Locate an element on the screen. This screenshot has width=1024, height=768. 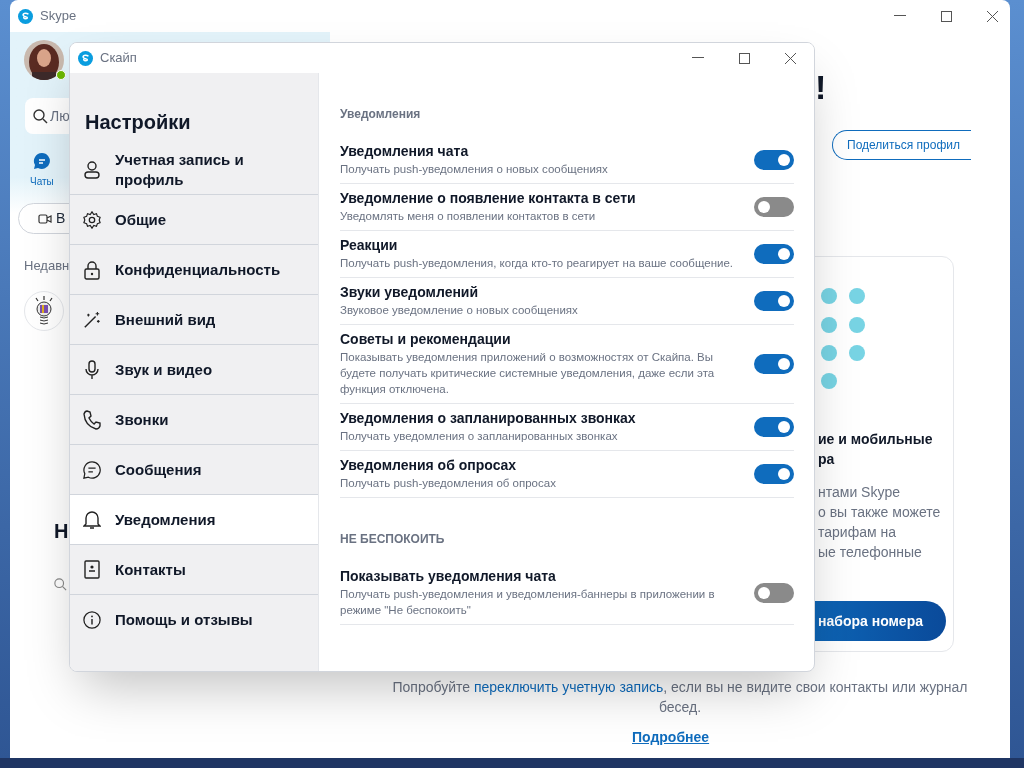
recent-heading: Недавн is located at coordinates (47, 266).